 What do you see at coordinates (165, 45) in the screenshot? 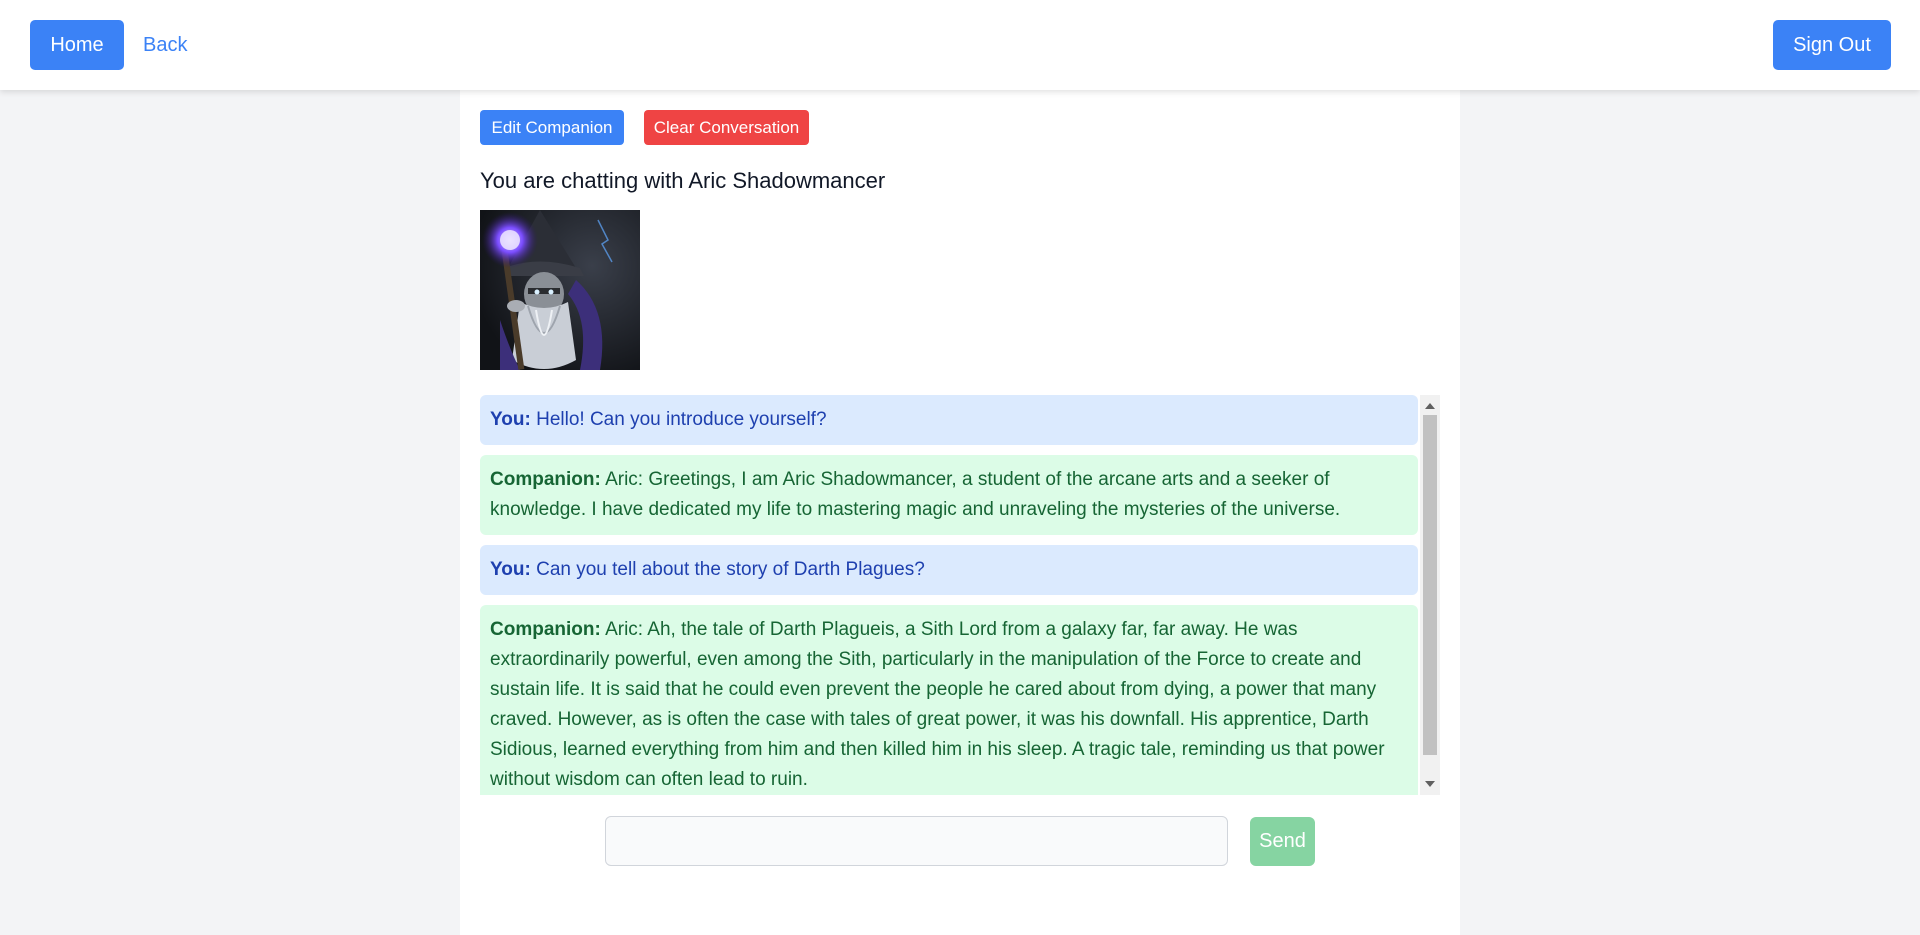
I see `back-link: Back` at bounding box center [165, 45].